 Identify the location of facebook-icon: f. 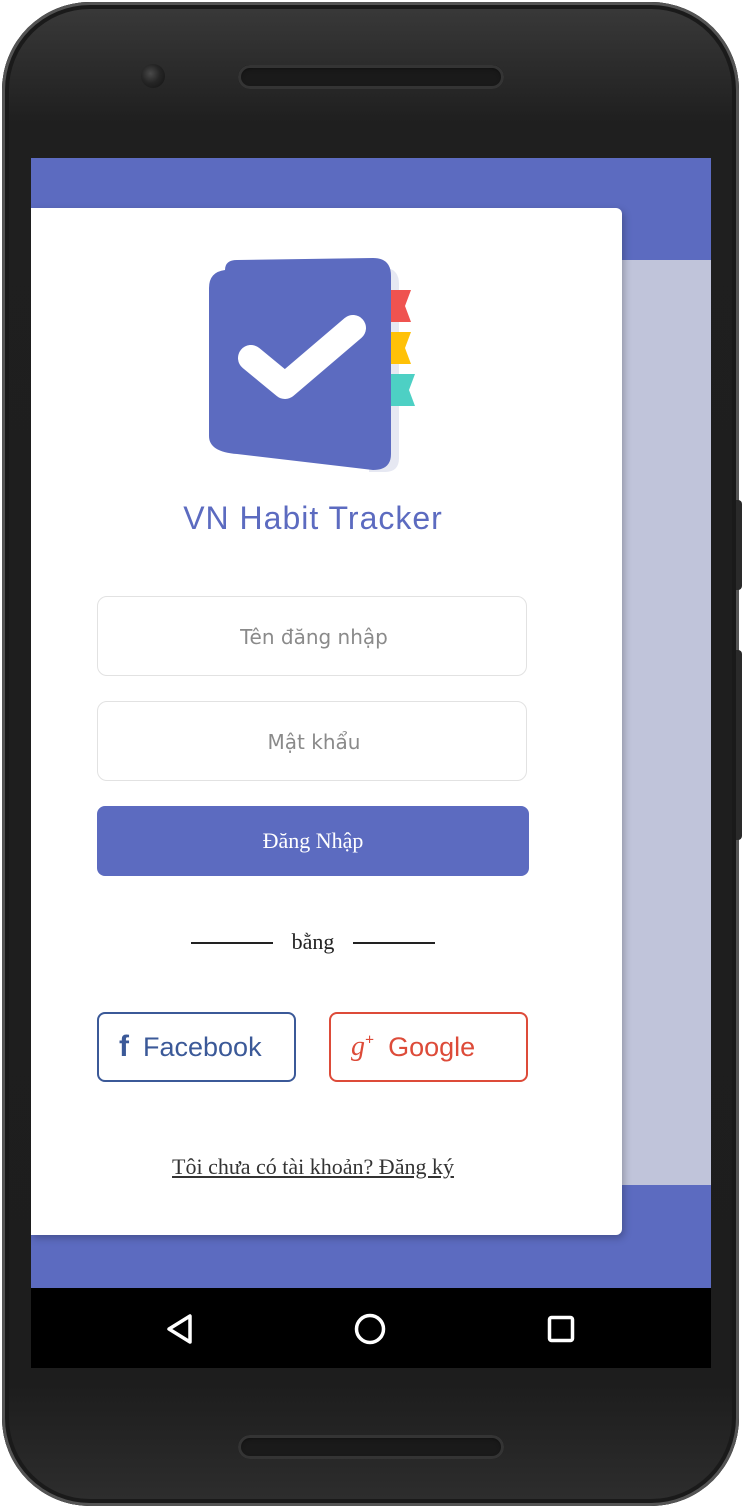
(124, 1046).